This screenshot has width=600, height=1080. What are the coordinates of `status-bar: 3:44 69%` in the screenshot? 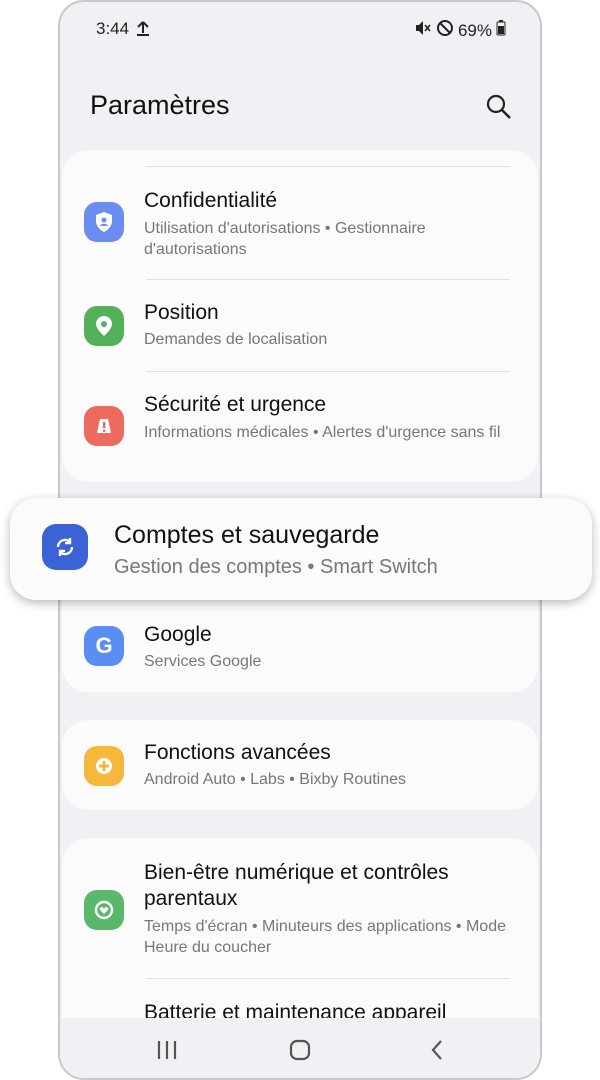 It's located at (300, 30).